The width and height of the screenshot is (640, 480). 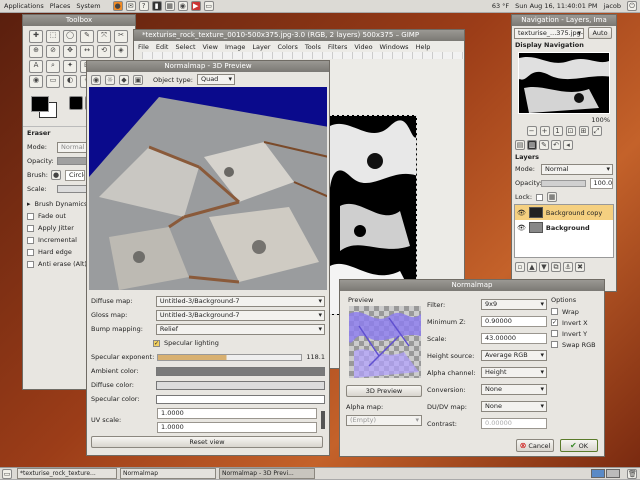 What do you see at coordinates (520, 145) in the screenshot?
I see `layers-tab-icon: ▤` at bounding box center [520, 145].